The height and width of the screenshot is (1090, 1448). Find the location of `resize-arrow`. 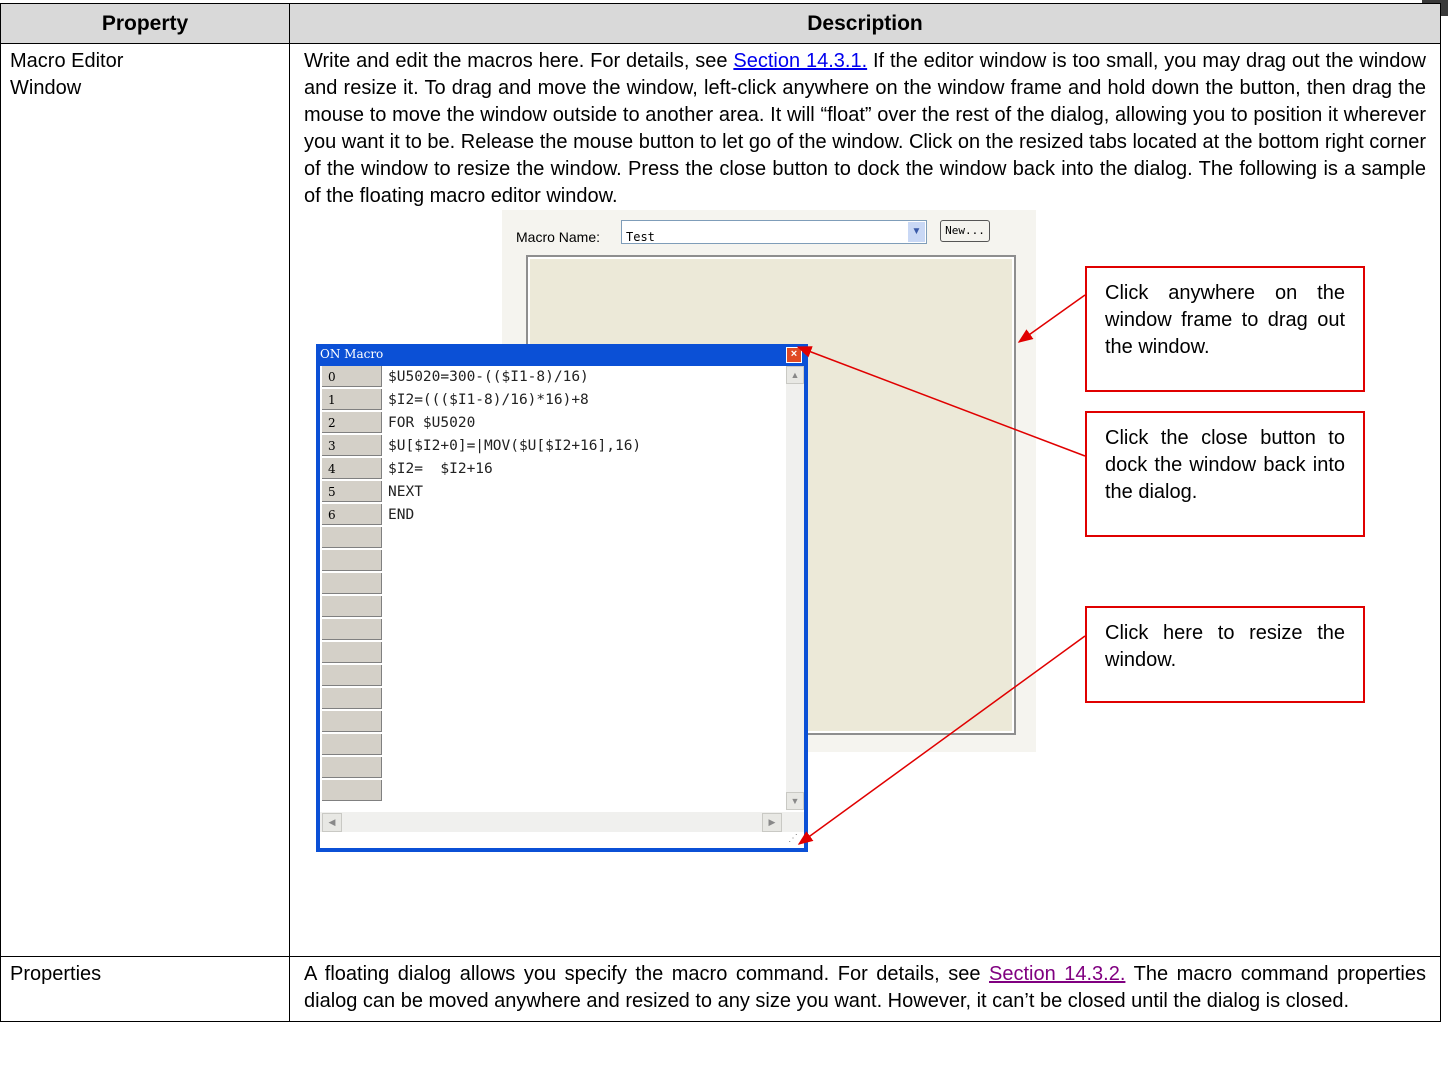

resize-arrow is located at coordinates (941, 740).